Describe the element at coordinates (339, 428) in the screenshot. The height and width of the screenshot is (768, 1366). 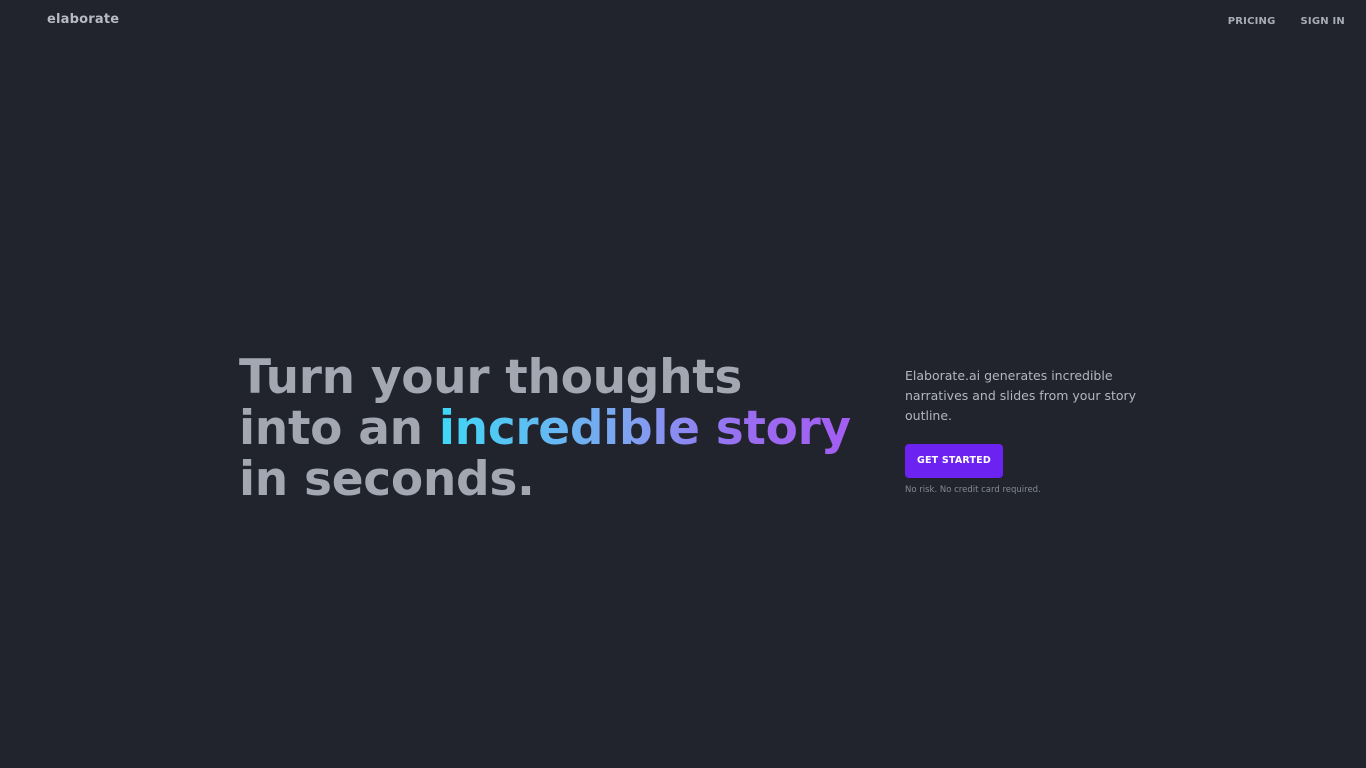
I see `headline-line-2-prefix: into an` at that location.